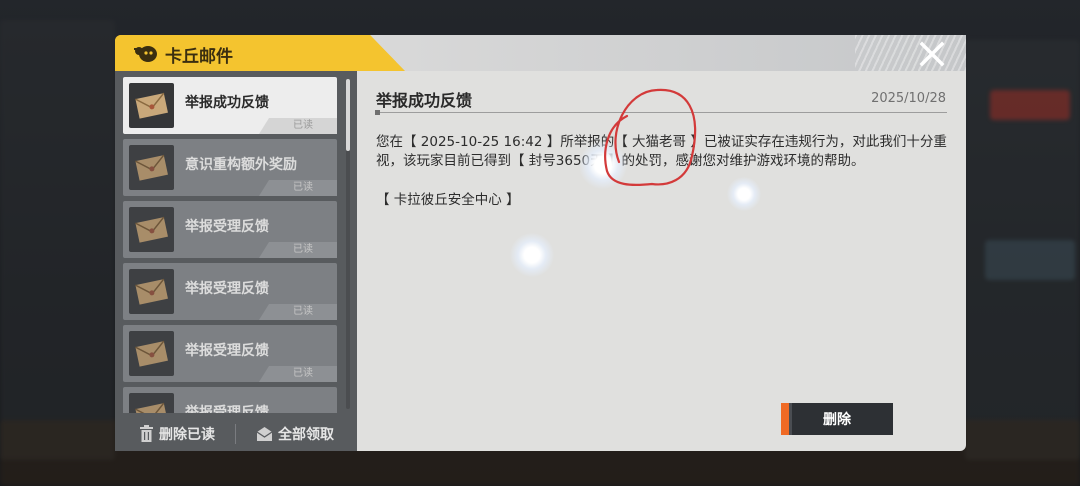 The width and height of the screenshot is (1080, 486). I want to click on mail-list-item: 举报成功反馈 已读, so click(230, 105).